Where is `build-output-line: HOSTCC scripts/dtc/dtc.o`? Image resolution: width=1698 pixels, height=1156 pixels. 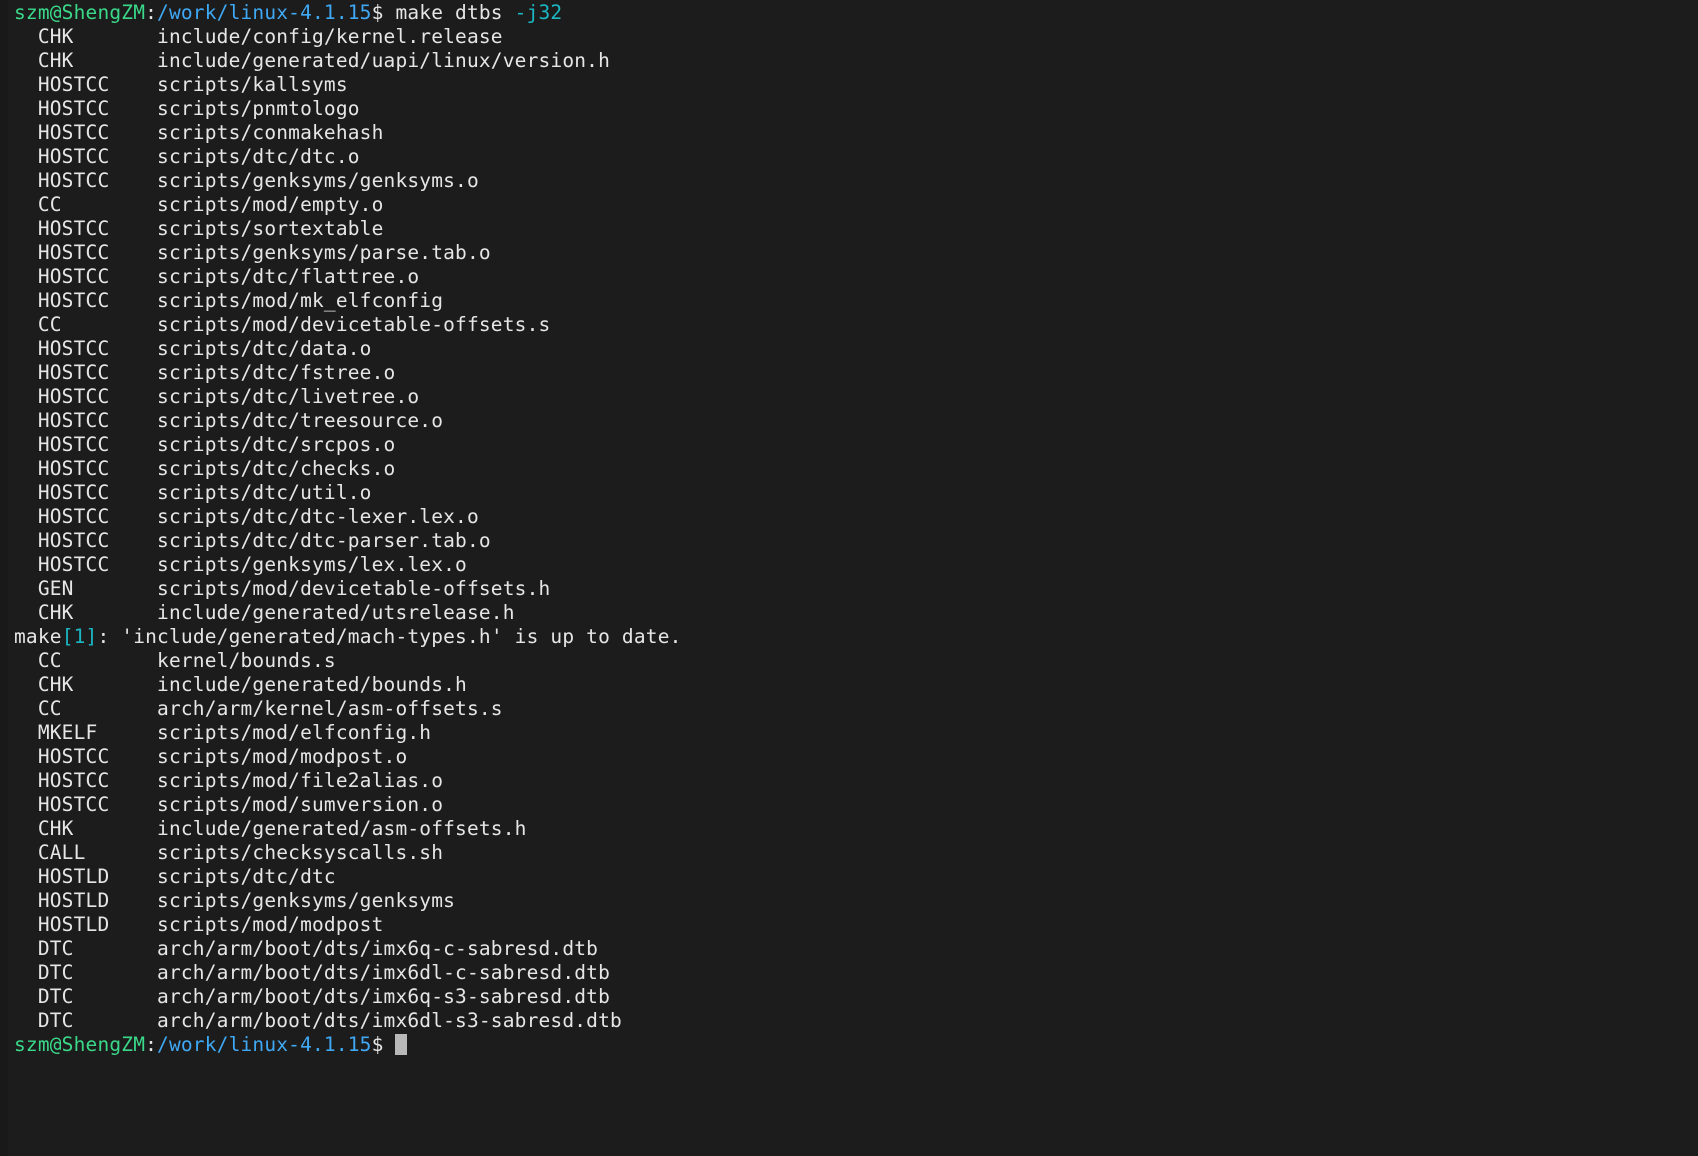
build-output-line: HOSTCC scripts/dtc/dtc.o is located at coordinates (856, 157).